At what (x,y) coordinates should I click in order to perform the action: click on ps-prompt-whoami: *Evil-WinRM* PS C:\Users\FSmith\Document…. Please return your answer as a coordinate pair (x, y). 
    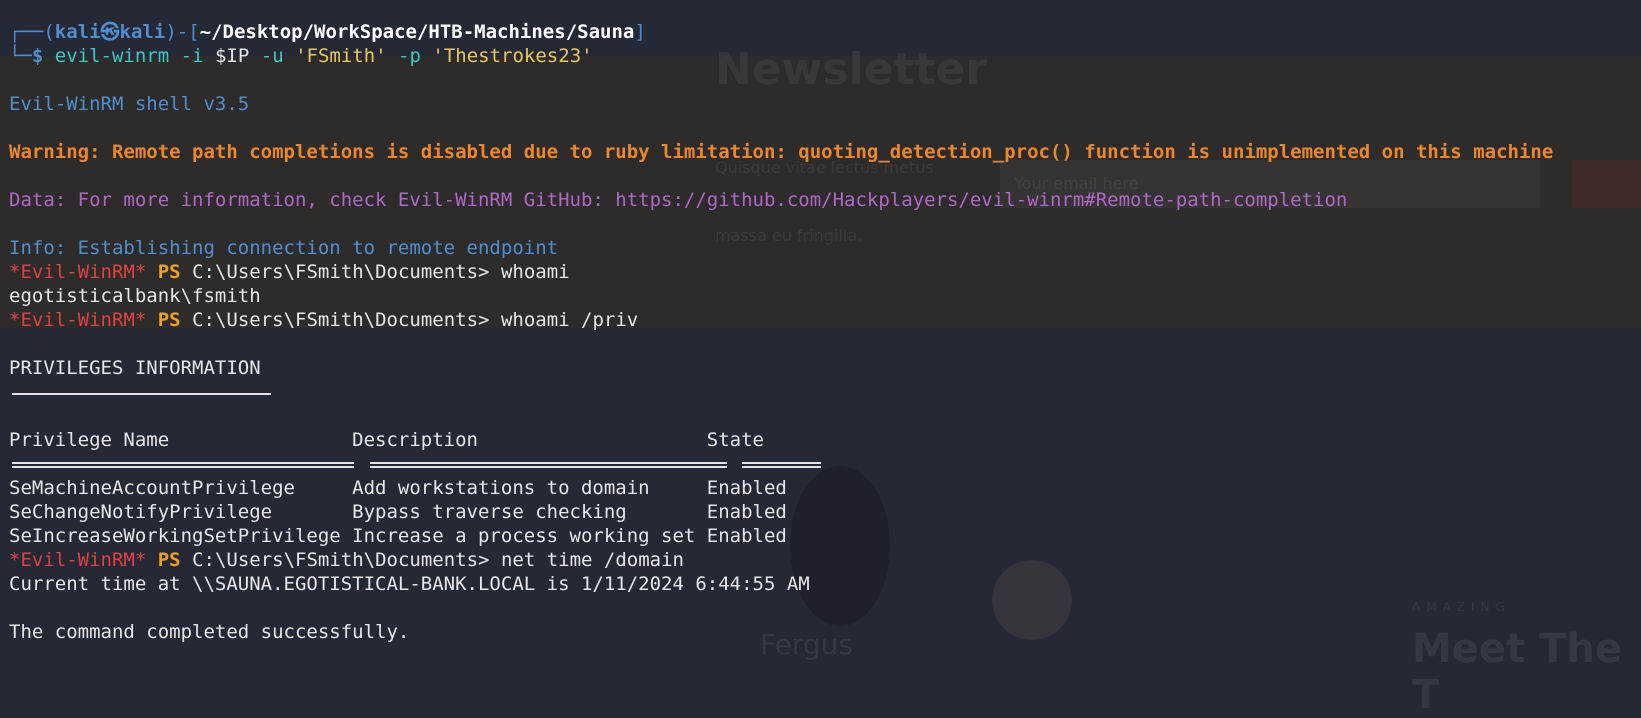
    Looking at the image, I should click on (825, 272).